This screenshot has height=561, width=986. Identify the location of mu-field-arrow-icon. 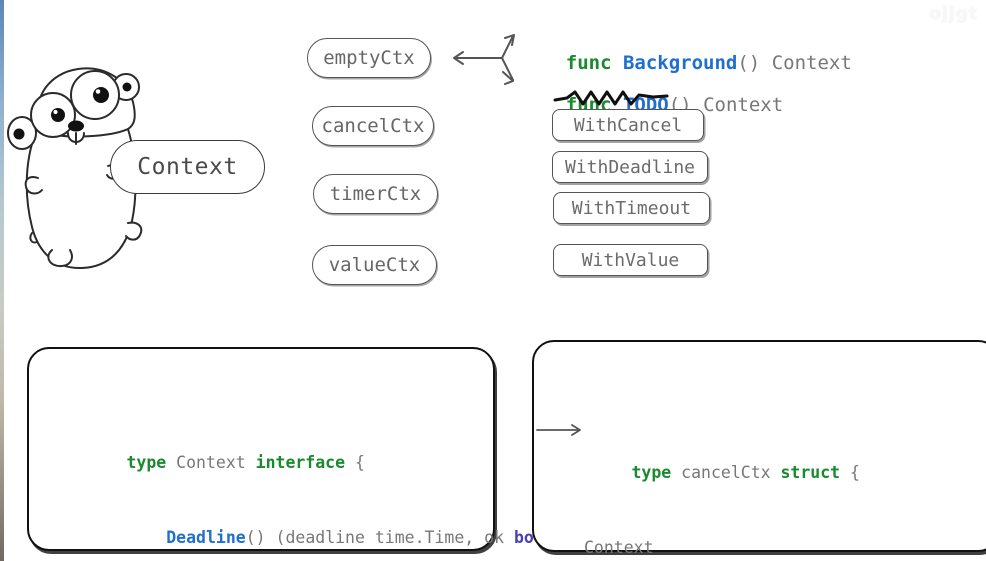
(558, 430).